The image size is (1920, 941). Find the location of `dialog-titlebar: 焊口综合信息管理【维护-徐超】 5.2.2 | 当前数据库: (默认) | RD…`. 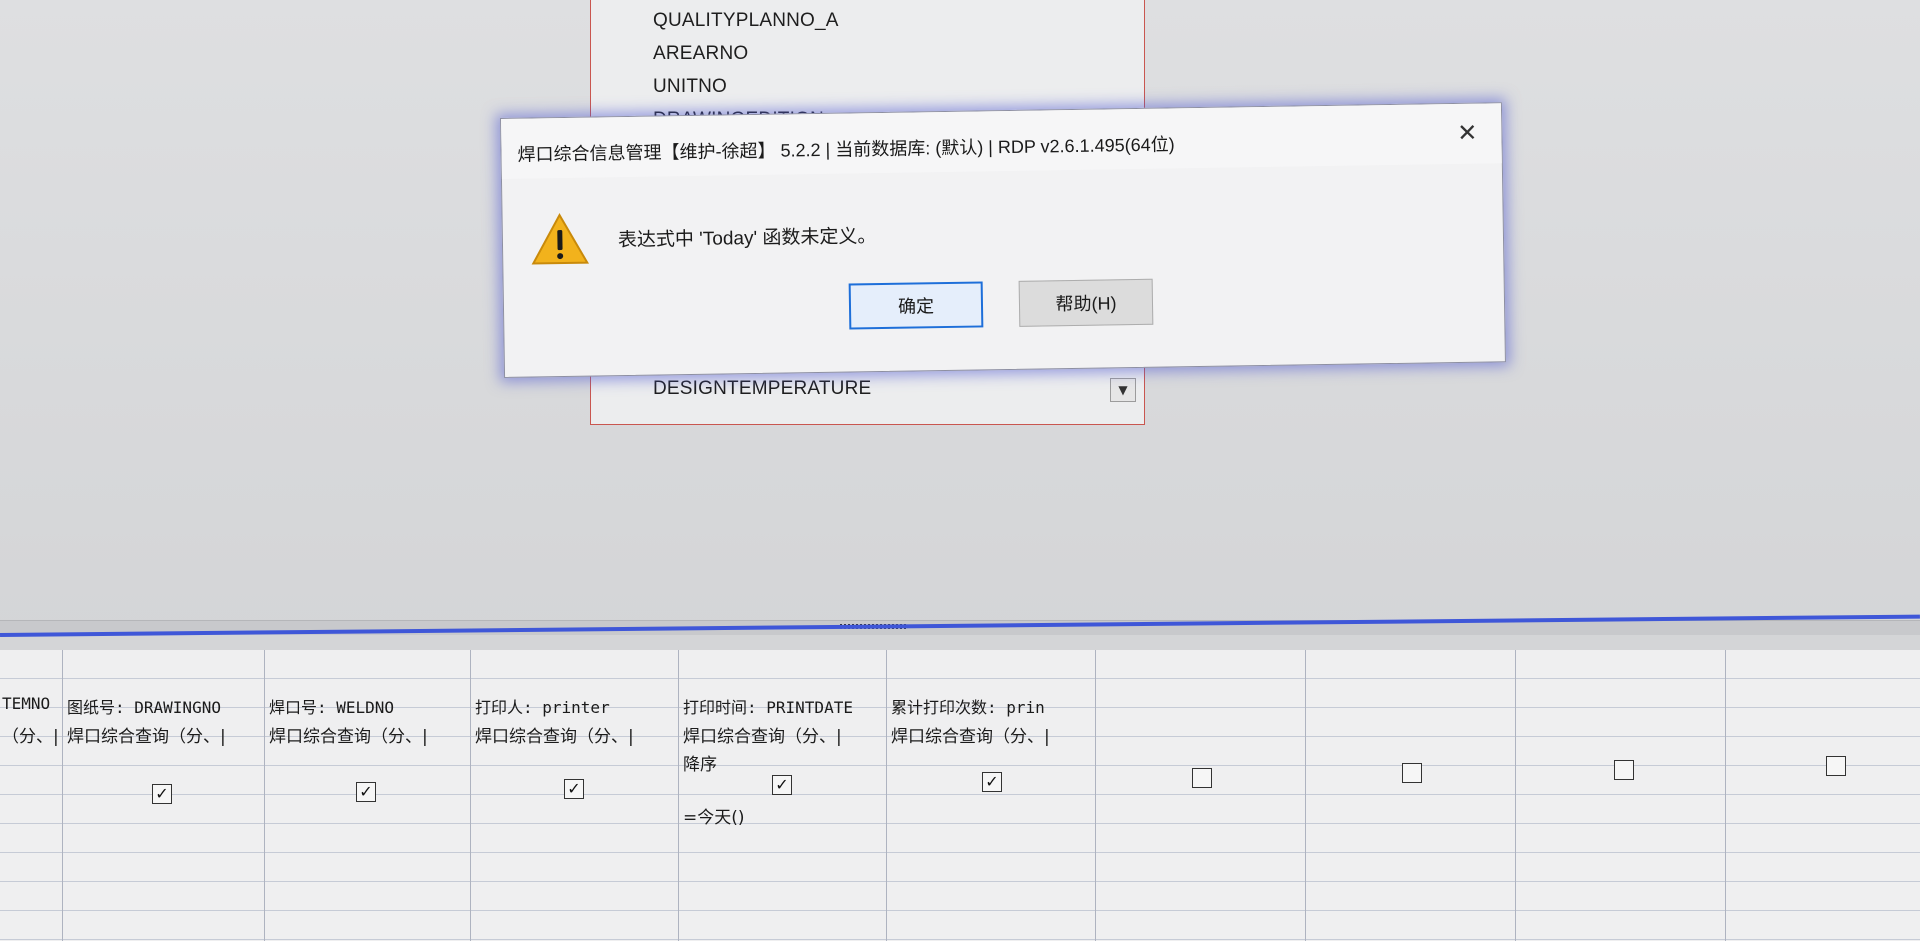

dialog-titlebar: 焊口综合信息管理【维护-徐超】 5.2.2 | 当前数据库: (默认) | RD… is located at coordinates (1001, 141).